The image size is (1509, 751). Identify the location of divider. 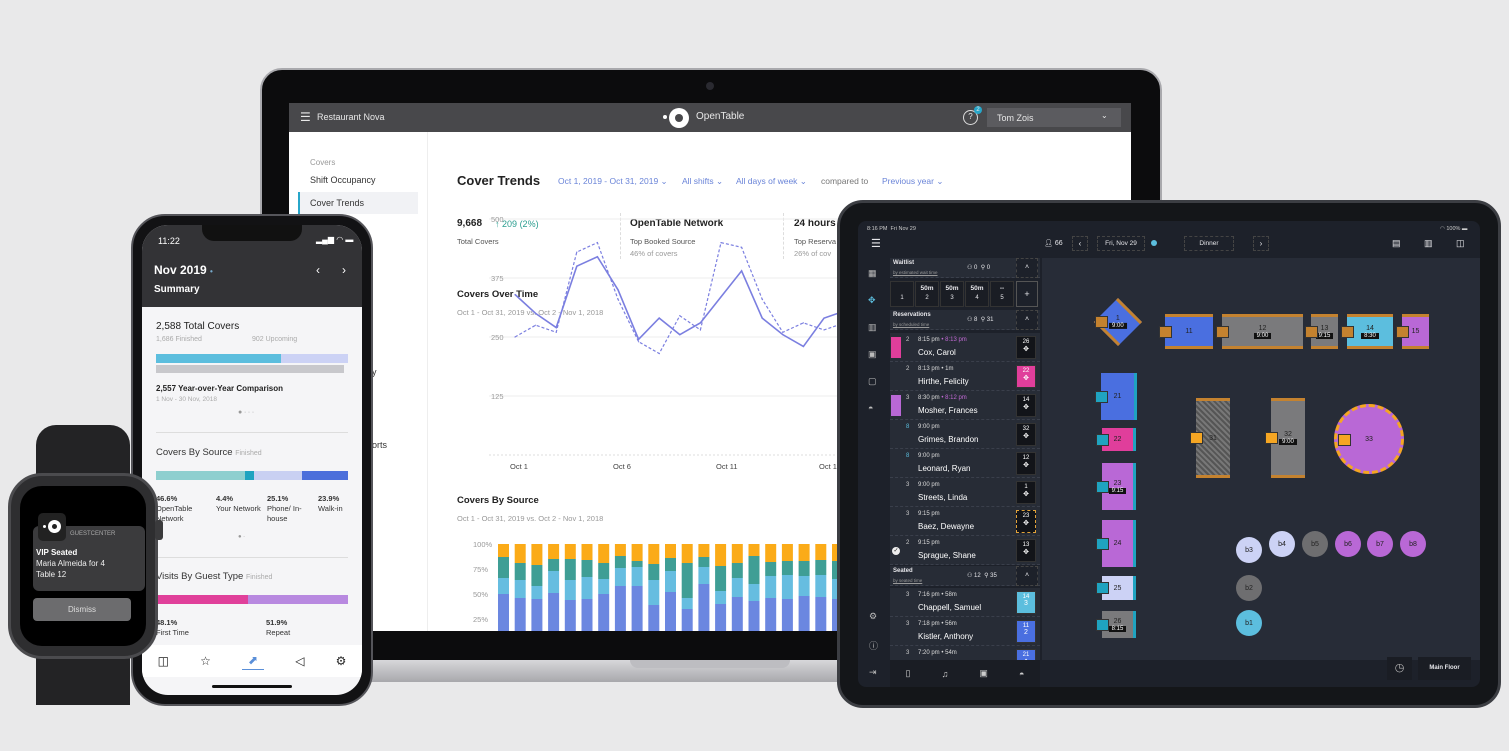
(252, 557).